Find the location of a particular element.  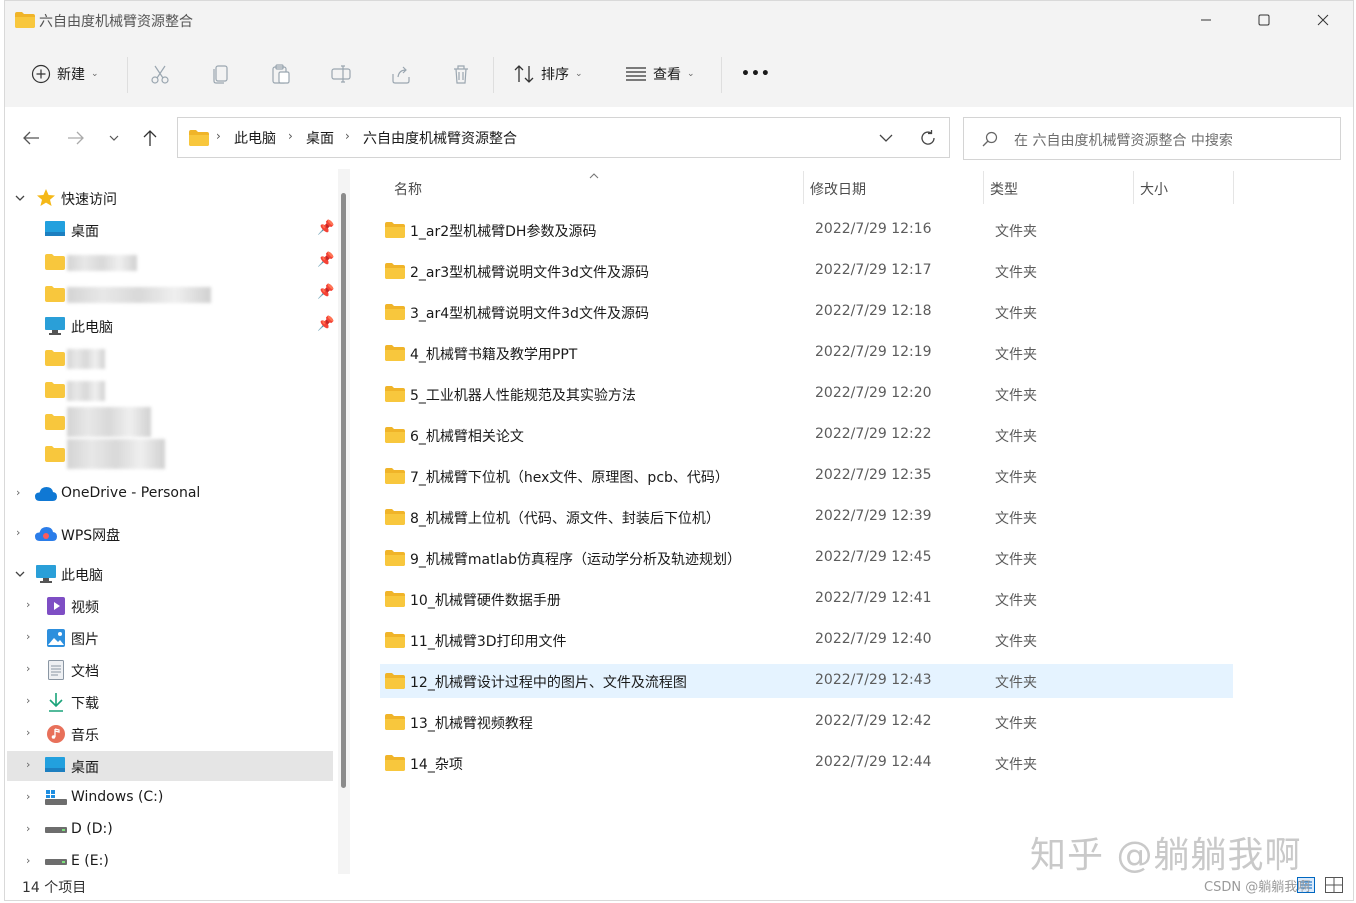

view-button: 查看 ⌄ is located at coordinates (660, 74).